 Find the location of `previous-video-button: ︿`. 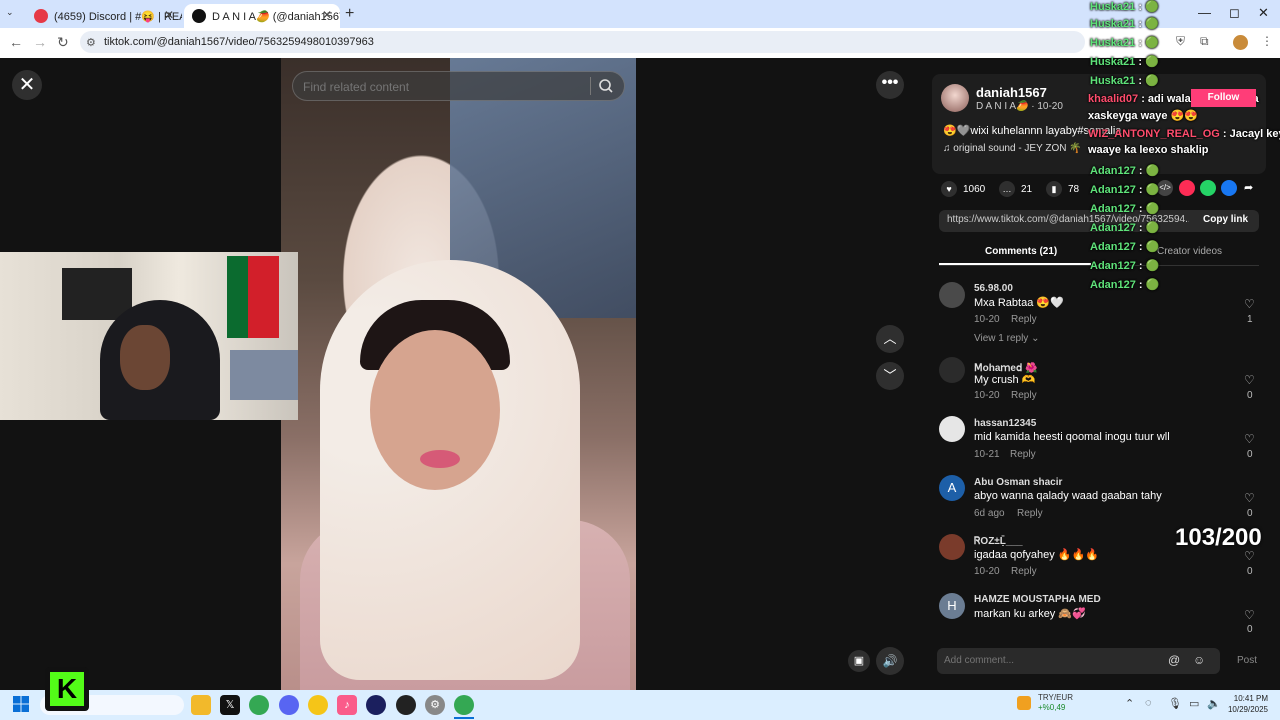

previous-video-button: ︿ is located at coordinates (890, 339).